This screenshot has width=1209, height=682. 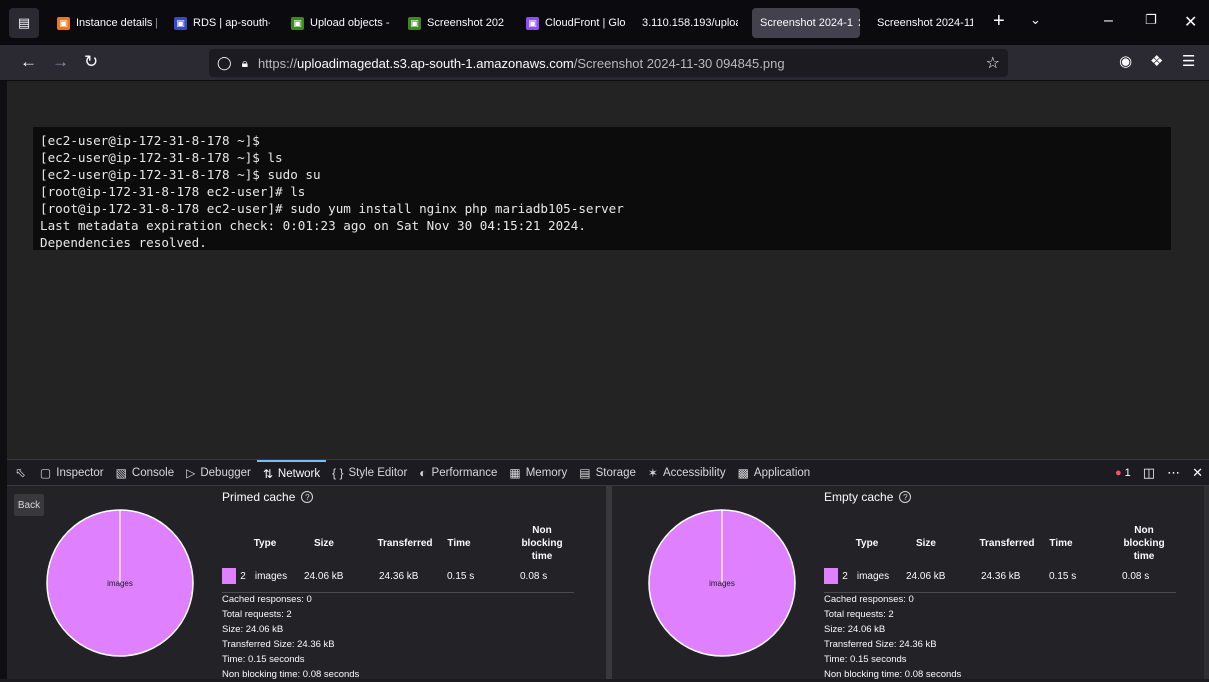 I want to click on tab-inspector: ▢ Inspector, so click(x=72, y=473).